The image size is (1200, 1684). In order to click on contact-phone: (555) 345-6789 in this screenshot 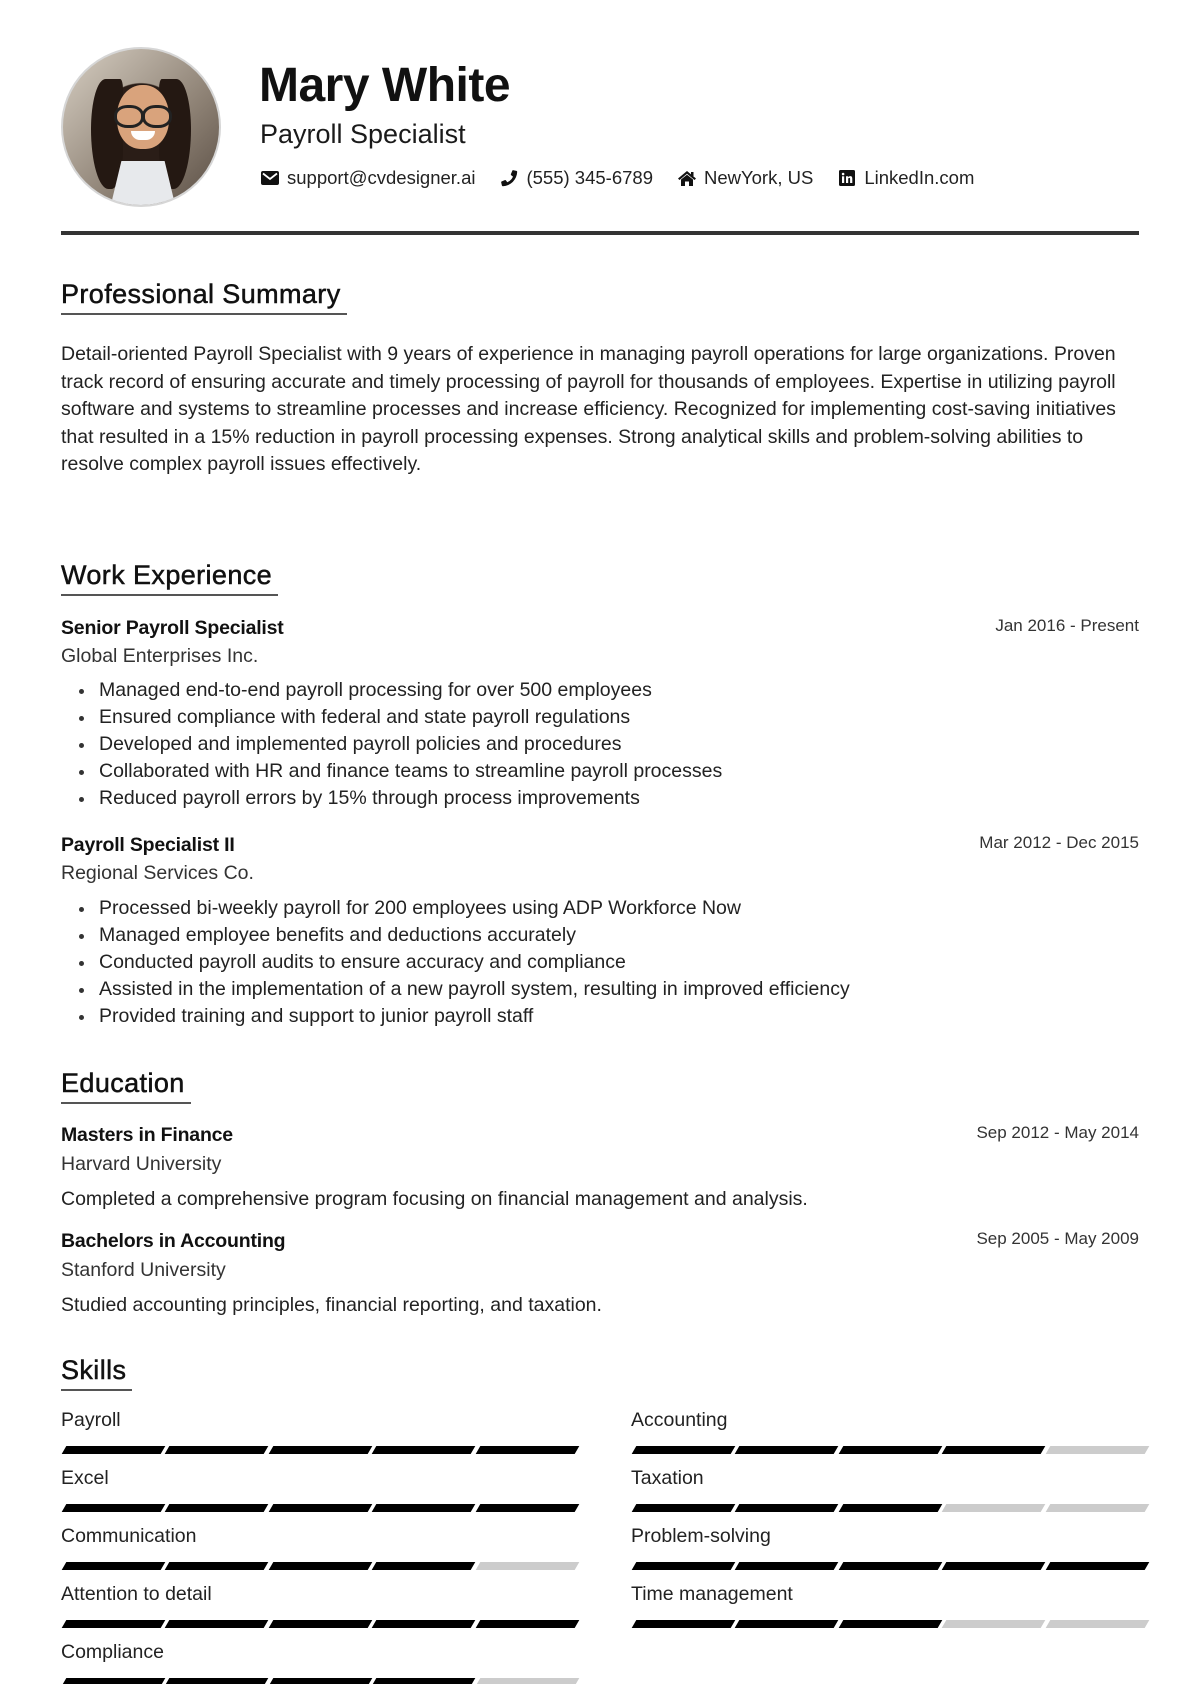, I will do `click(576, 178)`.